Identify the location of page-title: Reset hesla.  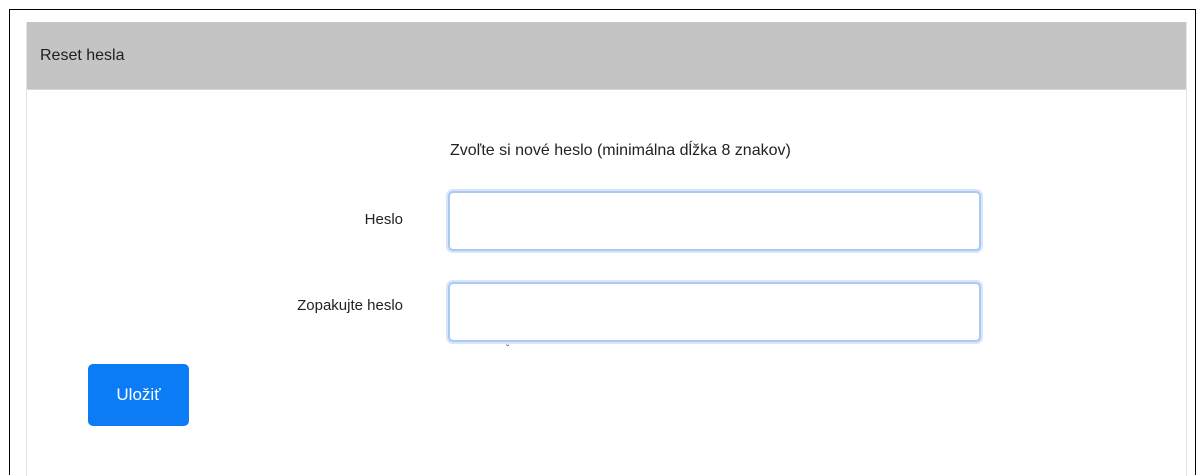
(82, 55).